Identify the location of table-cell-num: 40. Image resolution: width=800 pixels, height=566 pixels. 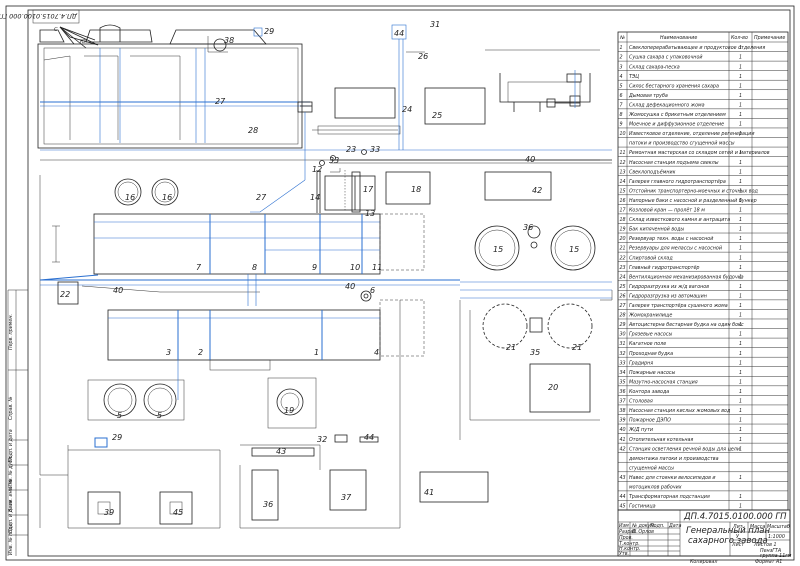
(623, 430).